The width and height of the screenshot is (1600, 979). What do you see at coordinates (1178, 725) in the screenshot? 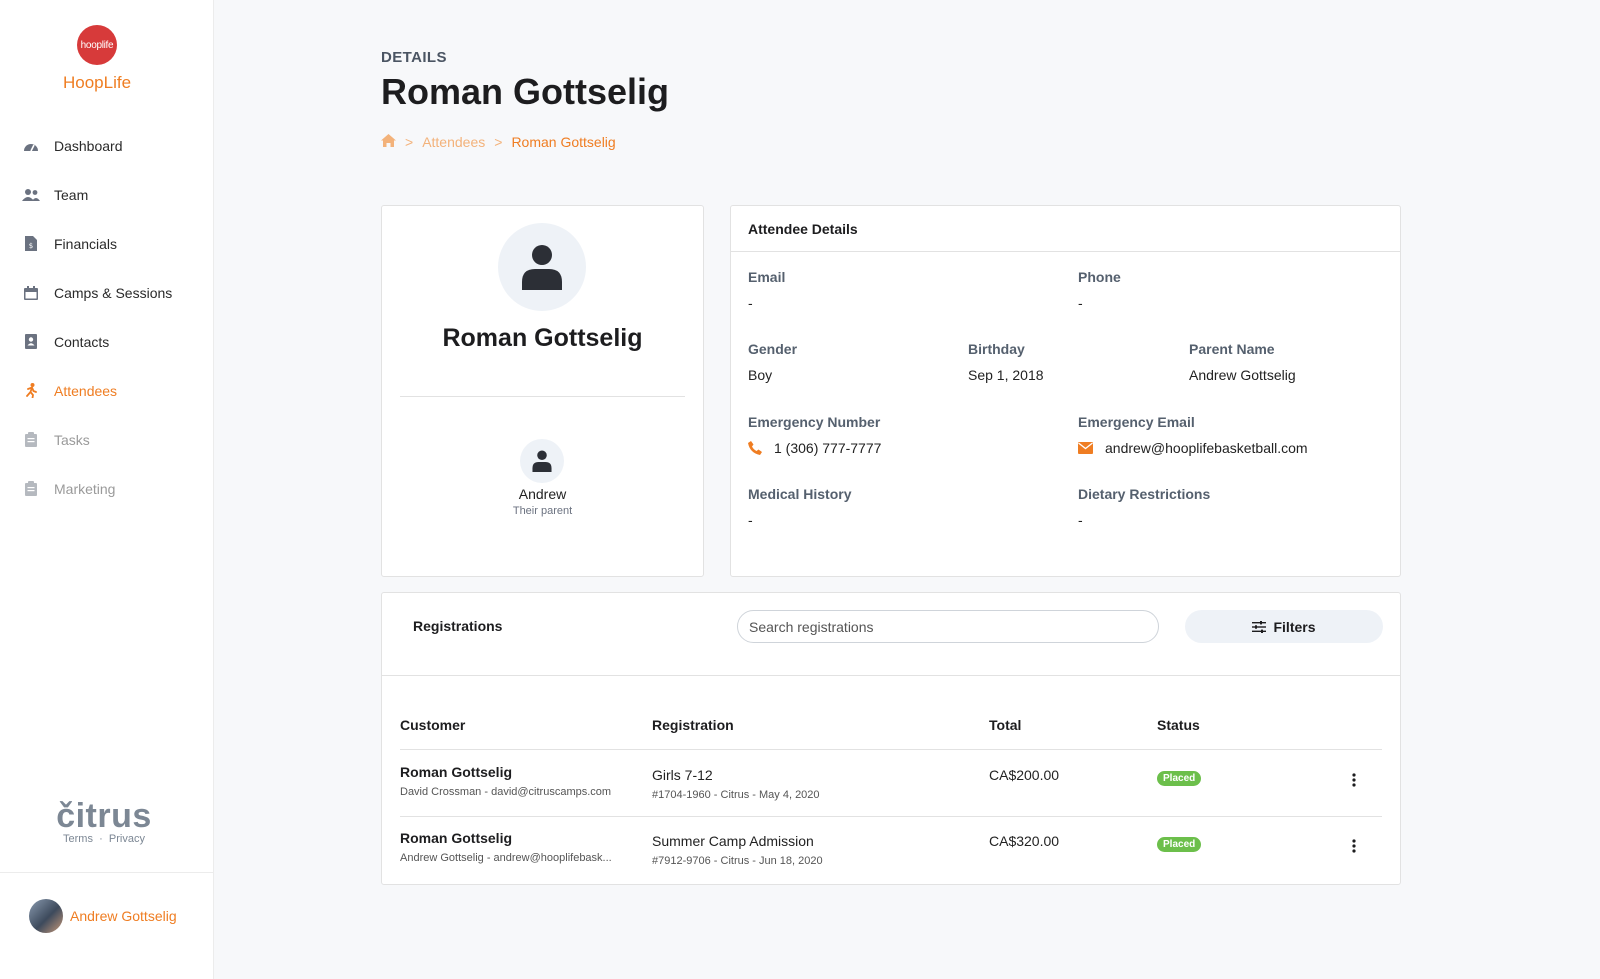
I see `column-header-status: Status` at bounding box center [1178, 725].